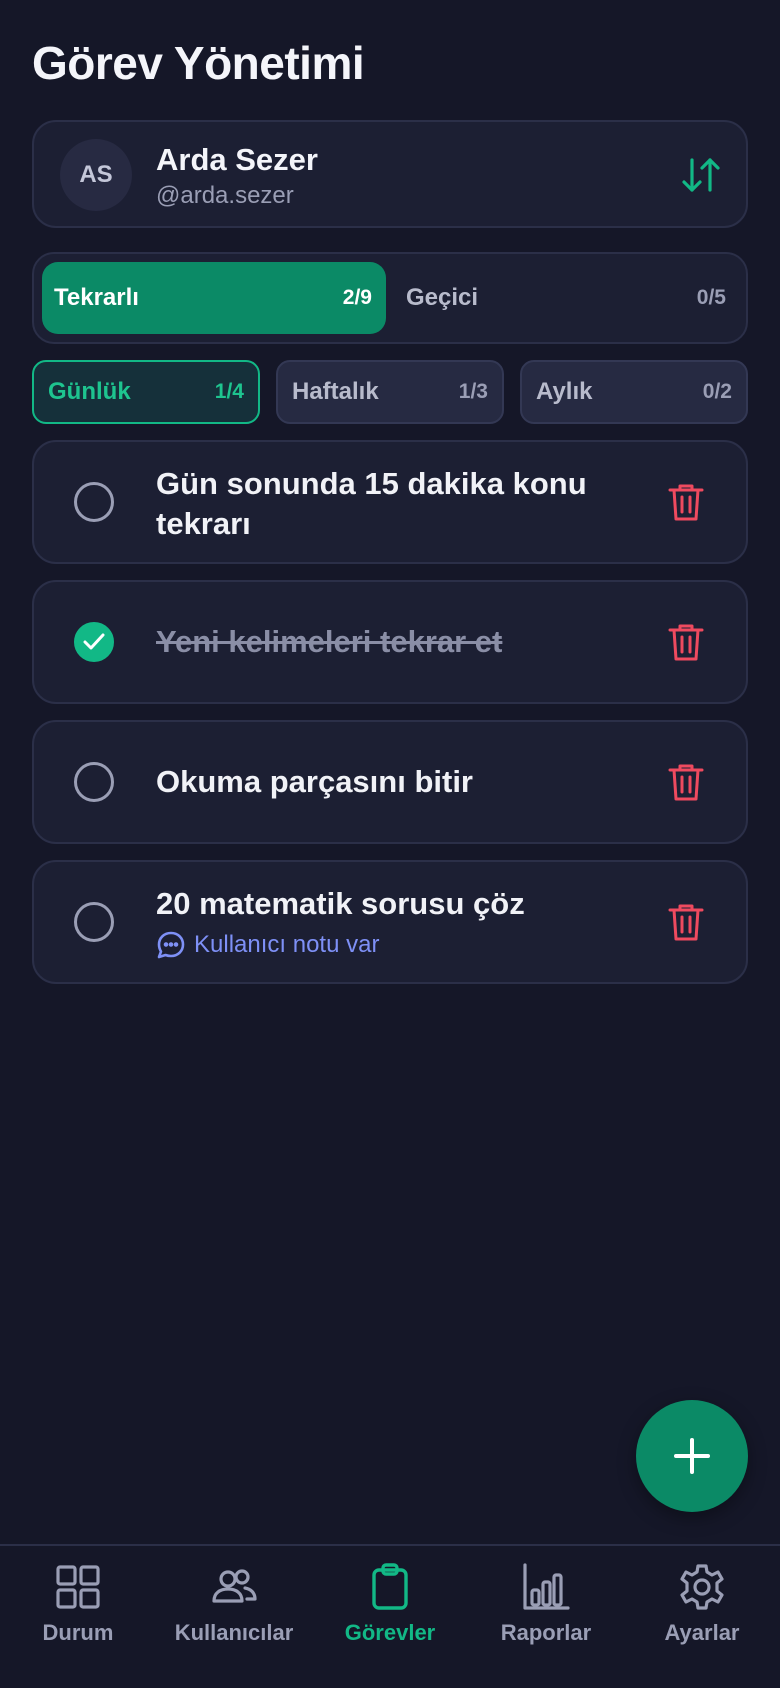 The height and width of the screenshot is (1688, 780). I want to click on tab-label: Tekrarlı, so click(96, 297).